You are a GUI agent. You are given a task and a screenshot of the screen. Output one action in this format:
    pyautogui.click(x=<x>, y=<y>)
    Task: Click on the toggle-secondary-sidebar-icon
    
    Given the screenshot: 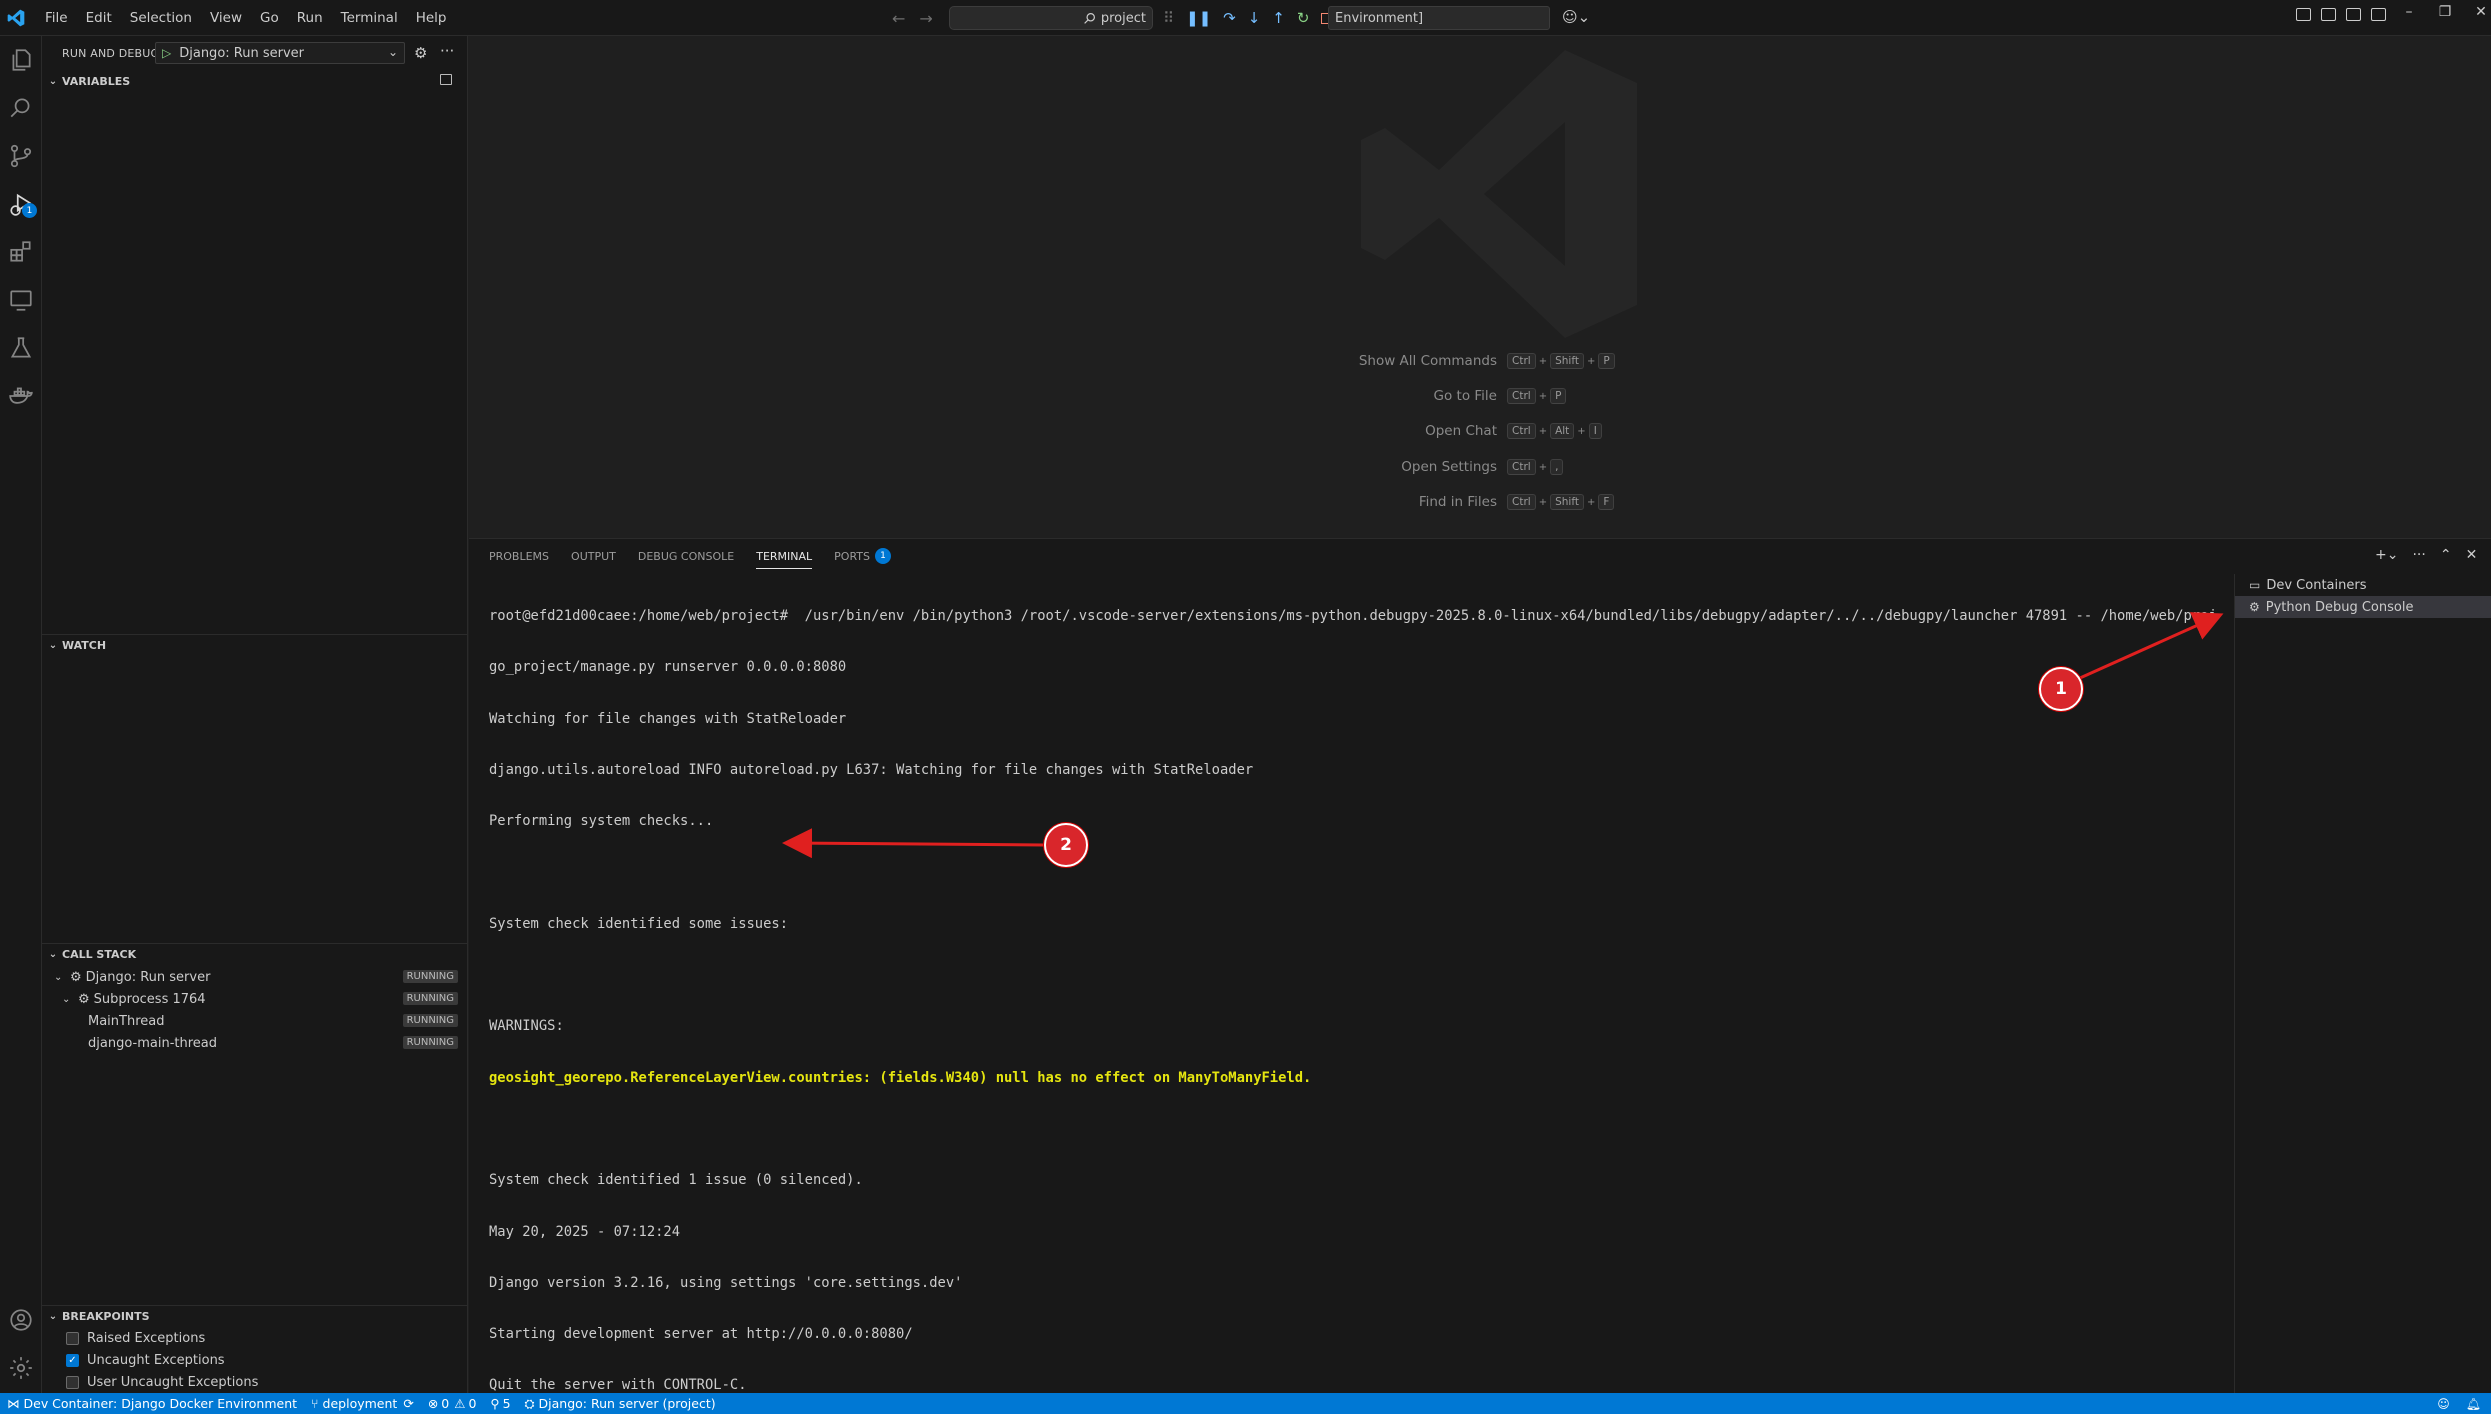 What is the action you would take?
    pyautogui.click(x=2378, y=14)
    